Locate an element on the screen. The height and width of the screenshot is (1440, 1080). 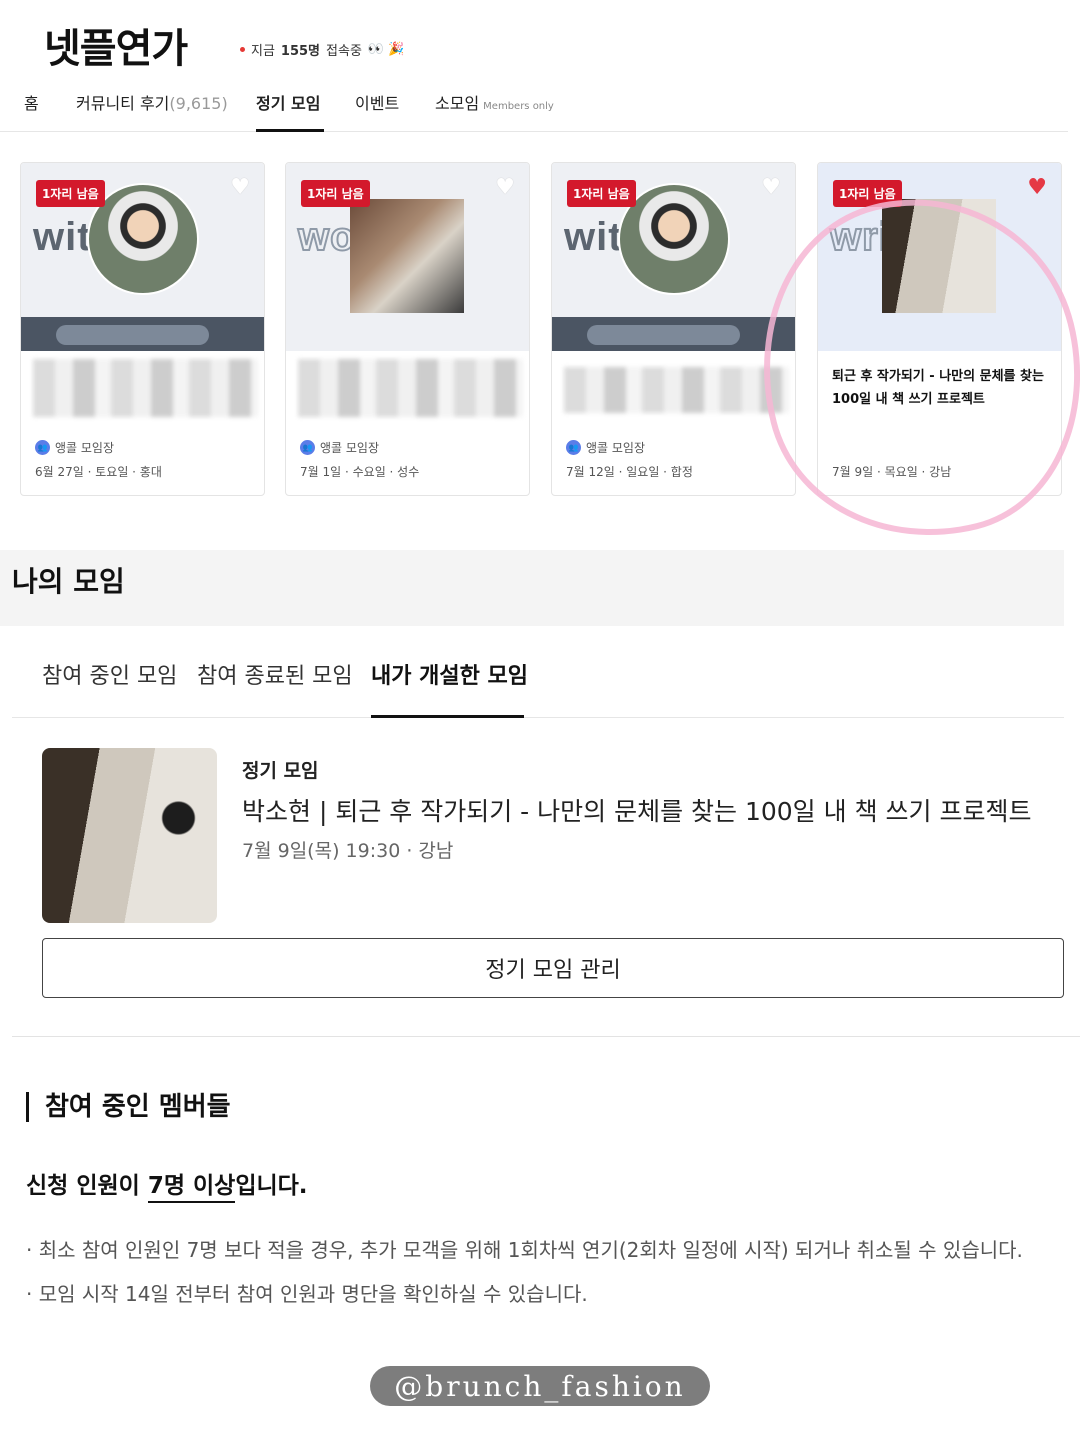
card-date: 7월 9일 · 목요일 · 강남 is located at coordinates (892, 472).